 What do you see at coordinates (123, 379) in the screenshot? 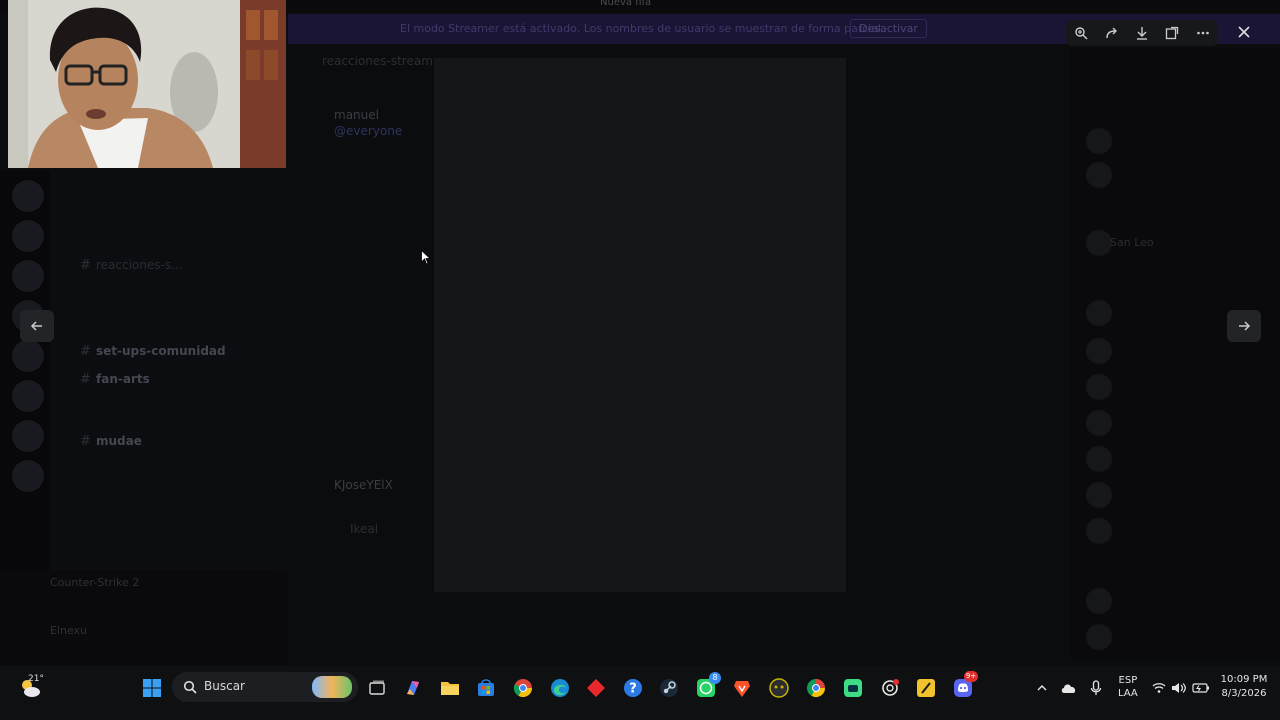
I see `channel-item: fan-arts` at bounding box center [123, 379].